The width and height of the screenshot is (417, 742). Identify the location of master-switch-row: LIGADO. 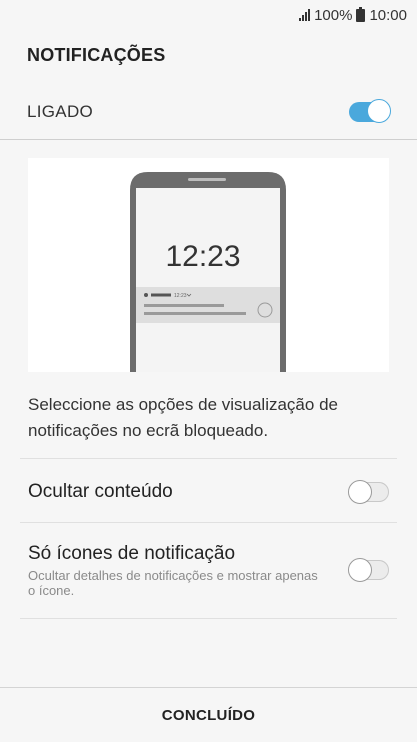
(208, 112).